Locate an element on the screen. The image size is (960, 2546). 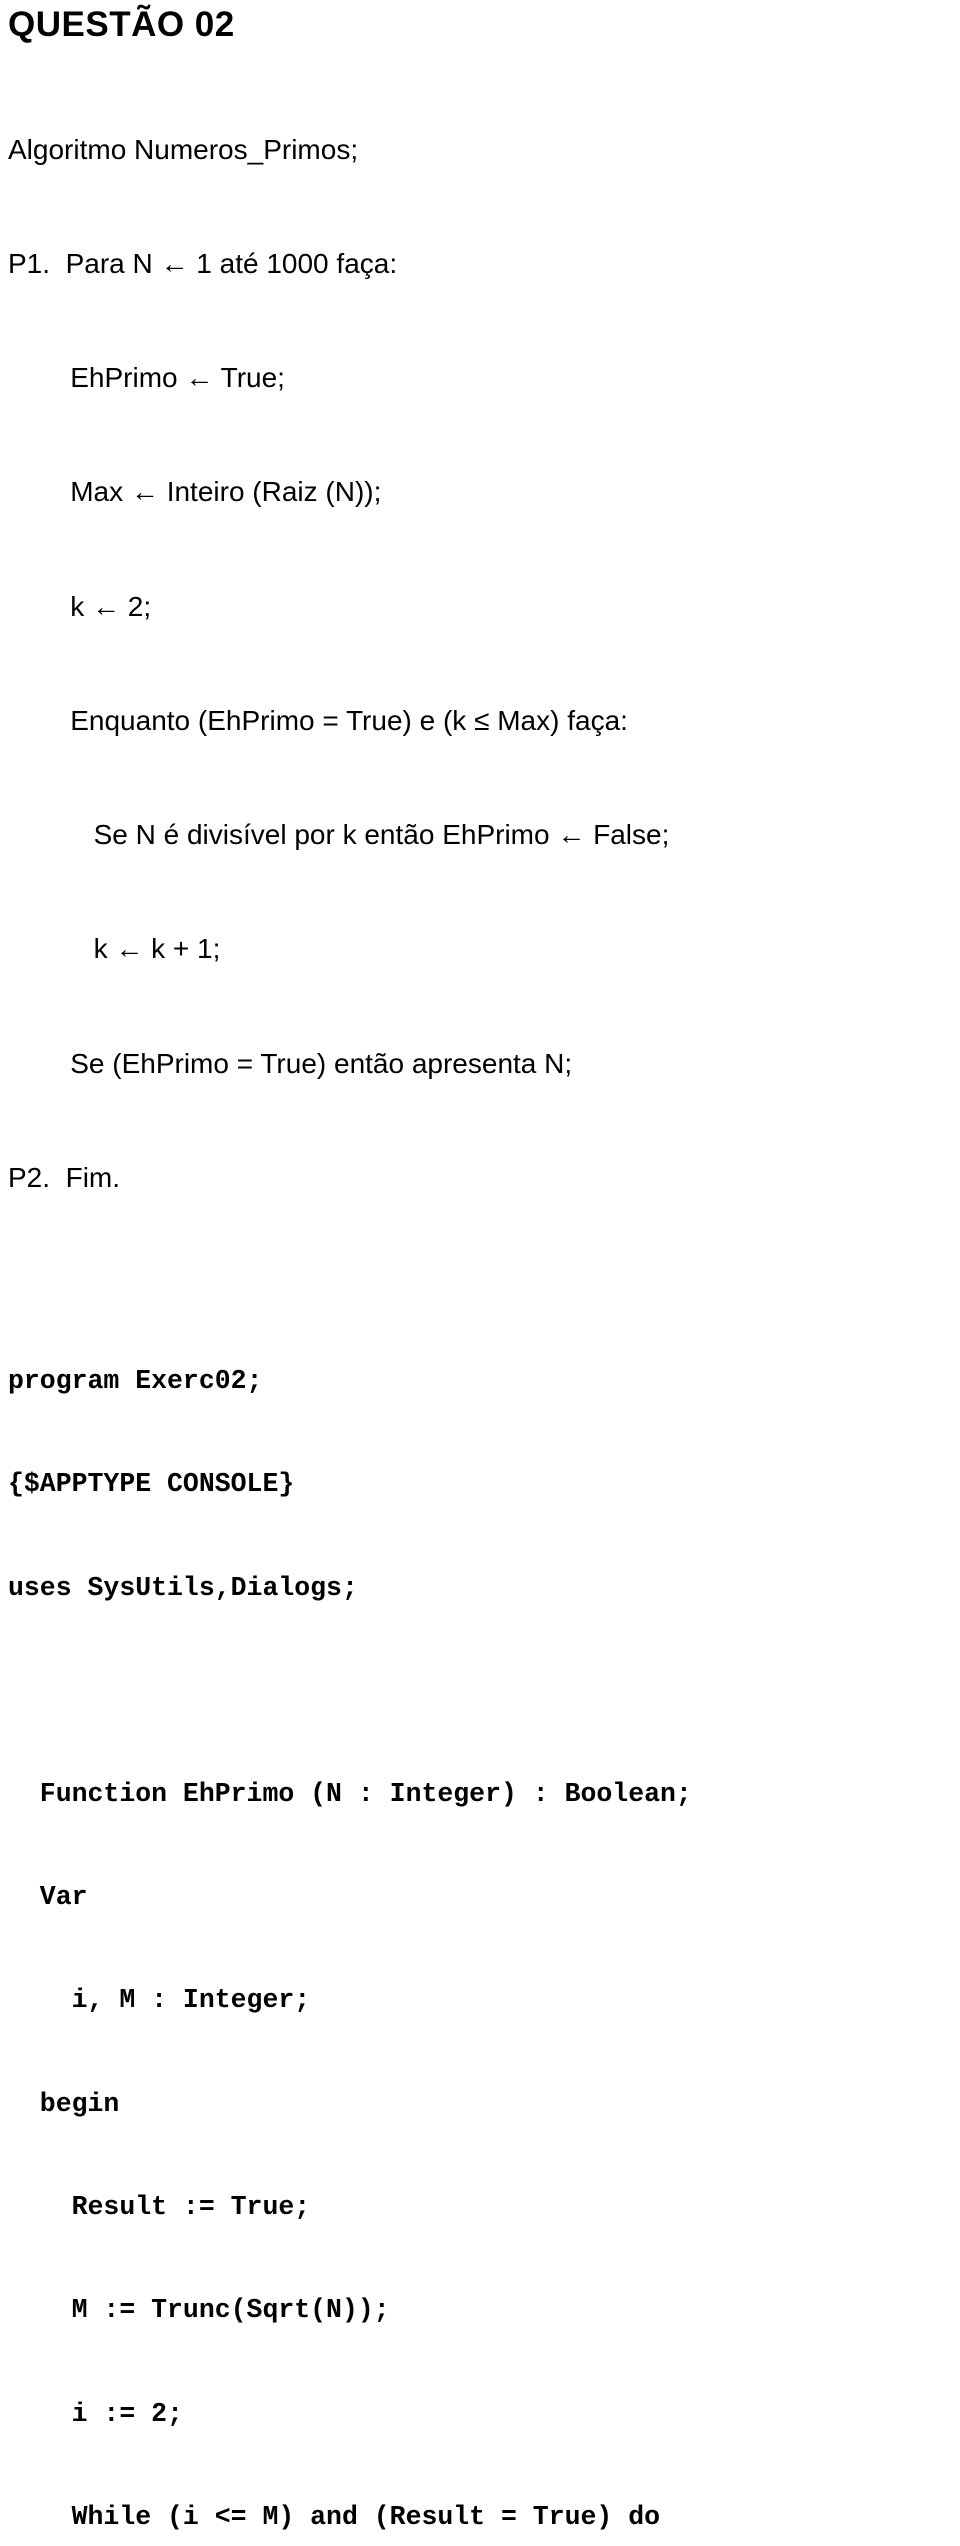
code-line: program Exerc02; is located at coordinates (135, 1380).